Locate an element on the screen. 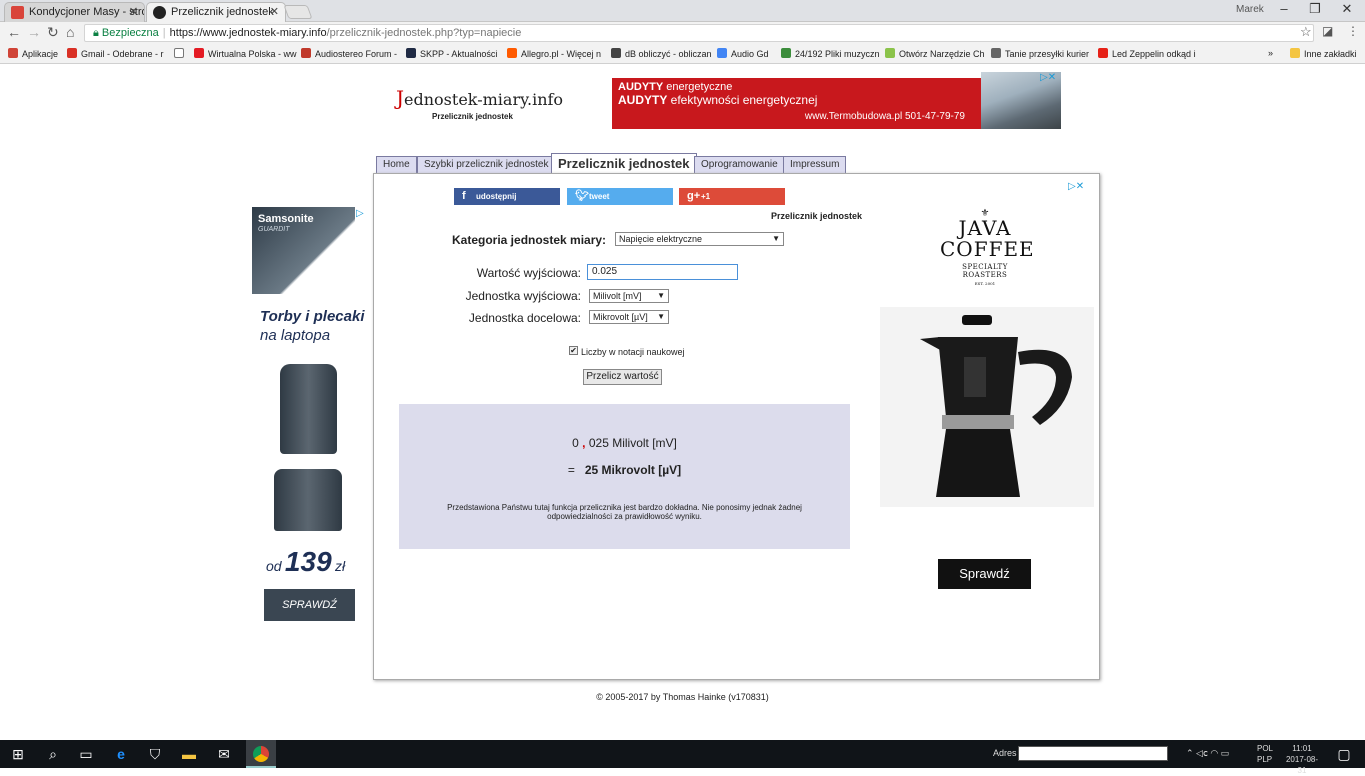 The height and width of the screenshot is (776, 1365). search-icon: ⌕ is located at coordinates (53, 754).